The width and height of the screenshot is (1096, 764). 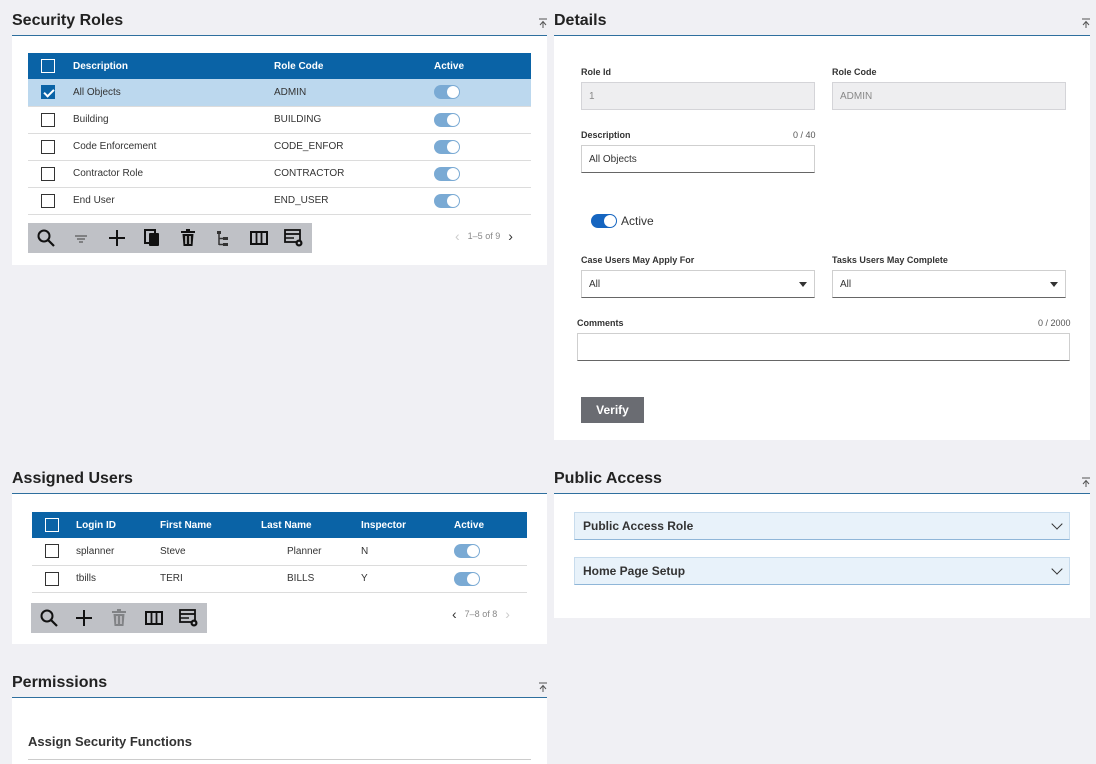 I want to click on role-code: BUILDING, so click(x=298, y=119).